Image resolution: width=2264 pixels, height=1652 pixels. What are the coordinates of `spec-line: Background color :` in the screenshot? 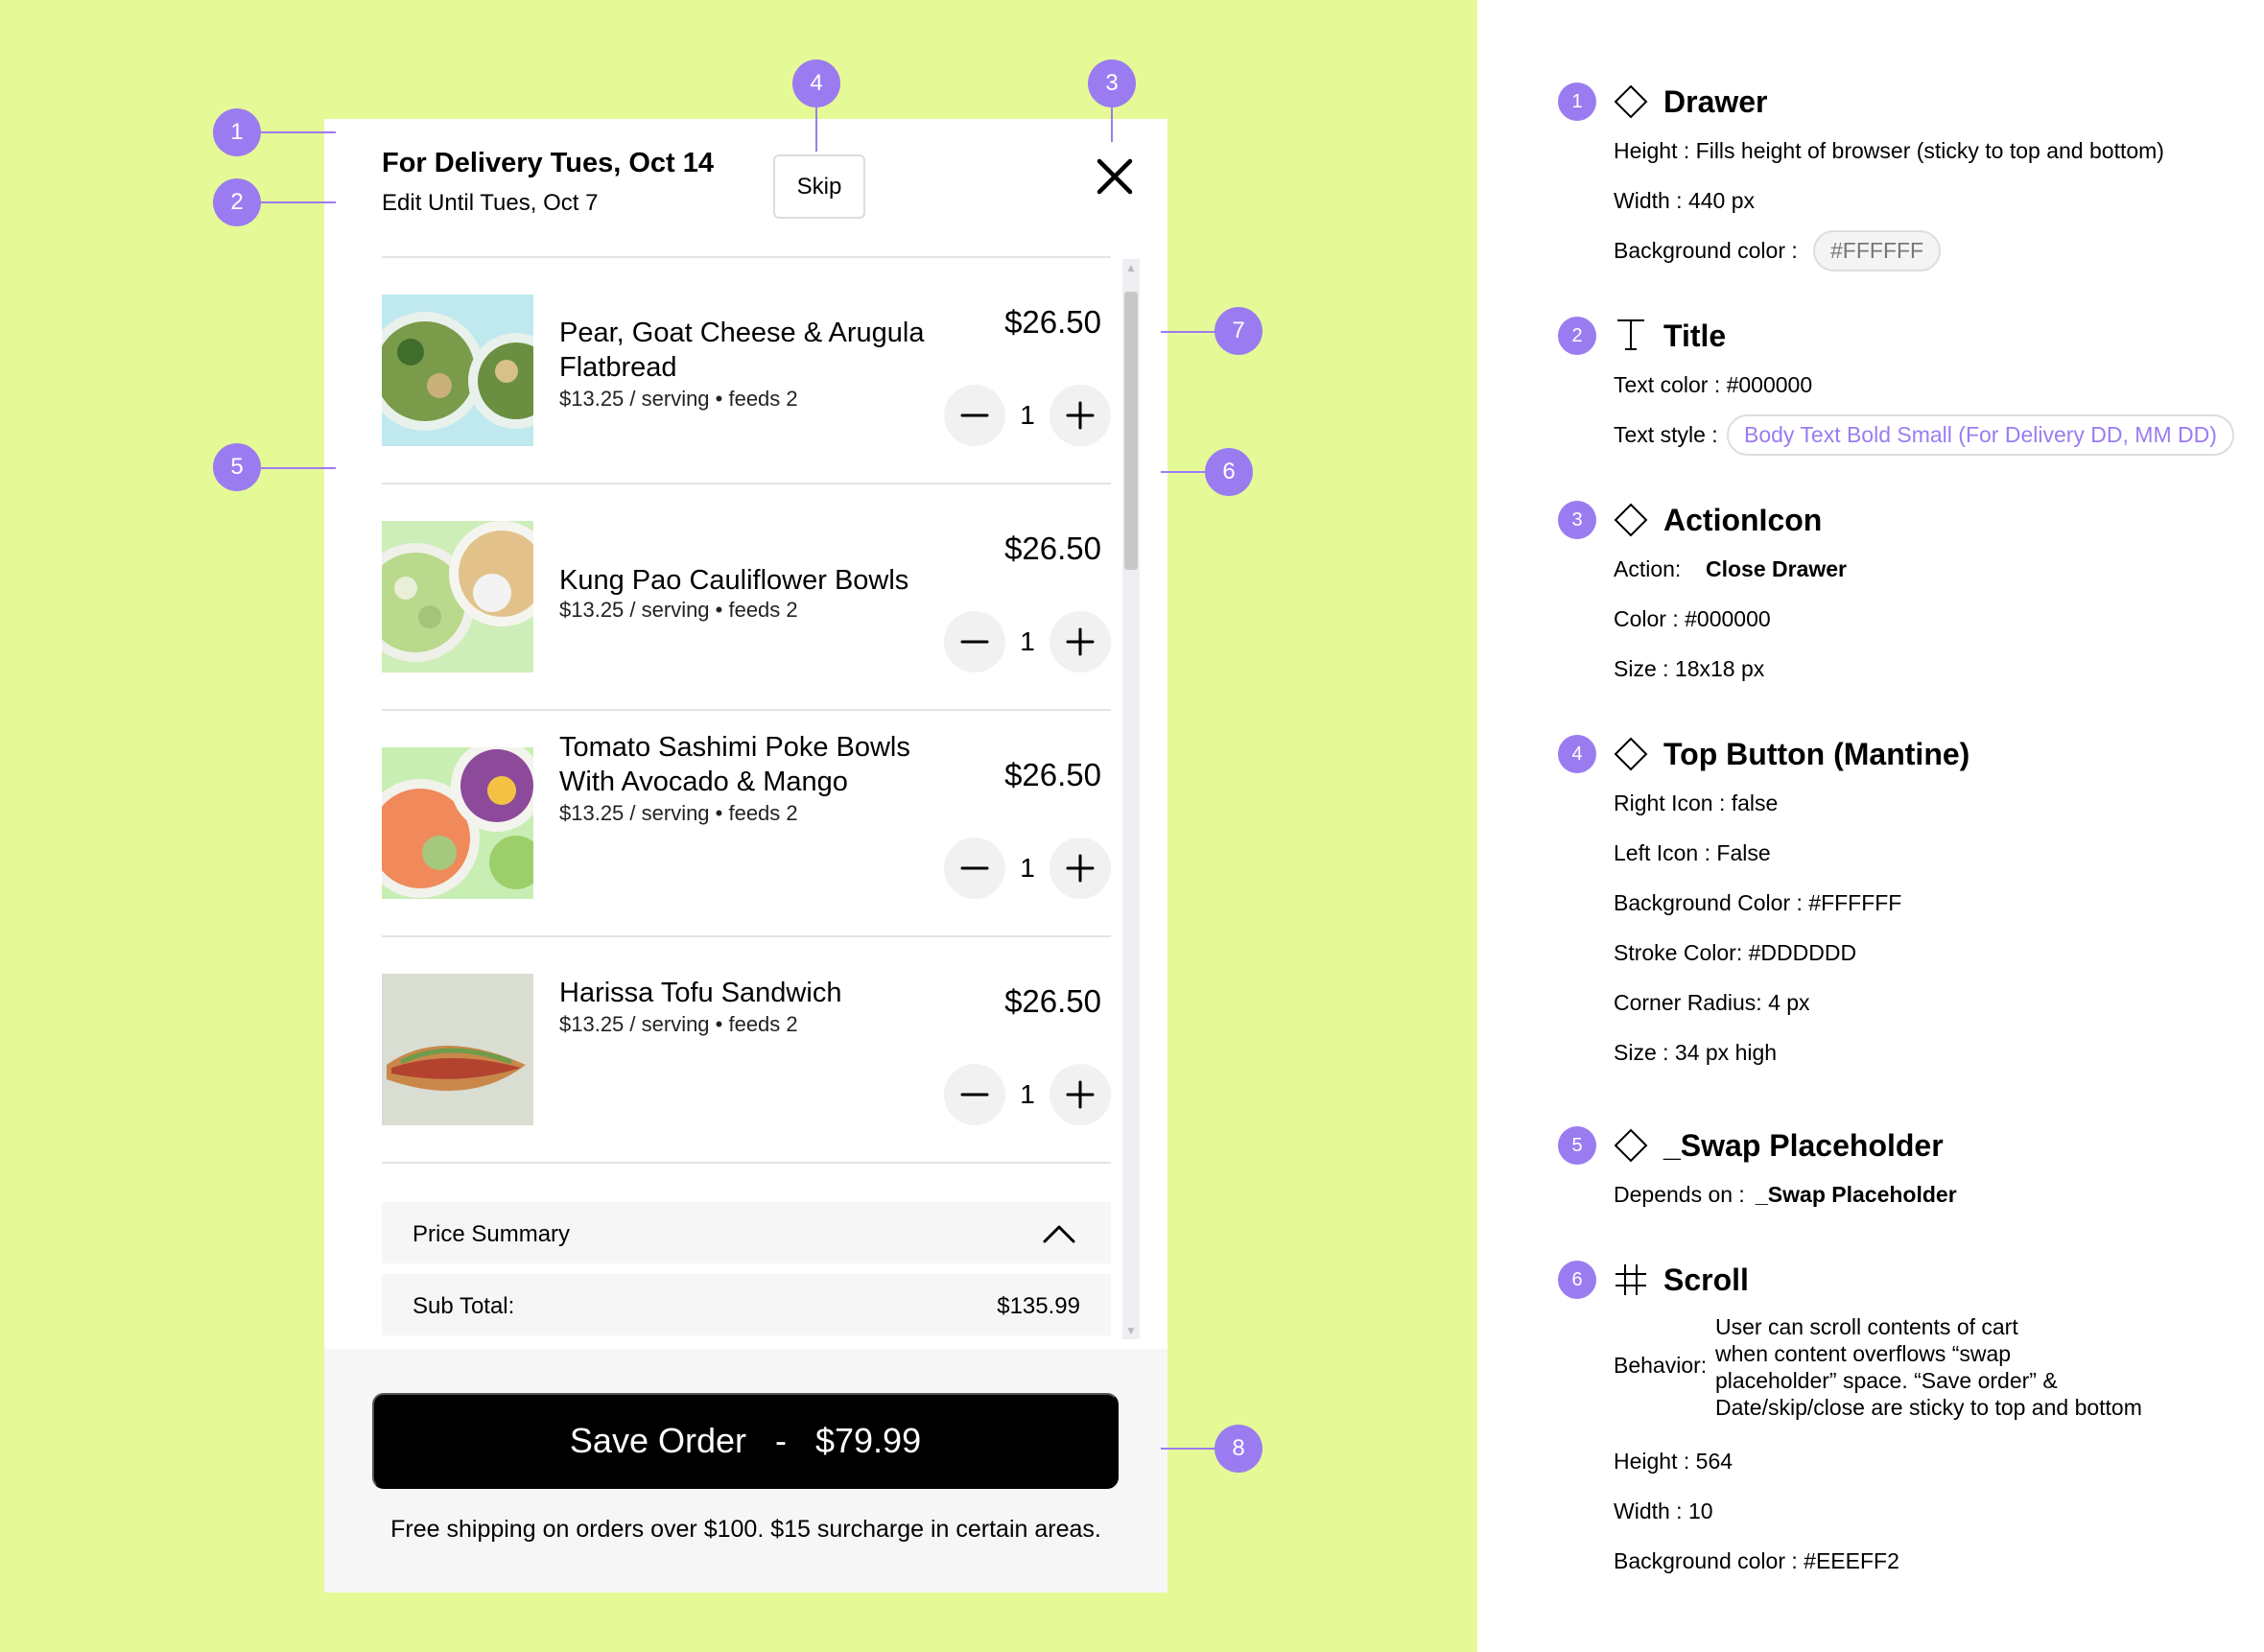 It's located at (1706, 251).